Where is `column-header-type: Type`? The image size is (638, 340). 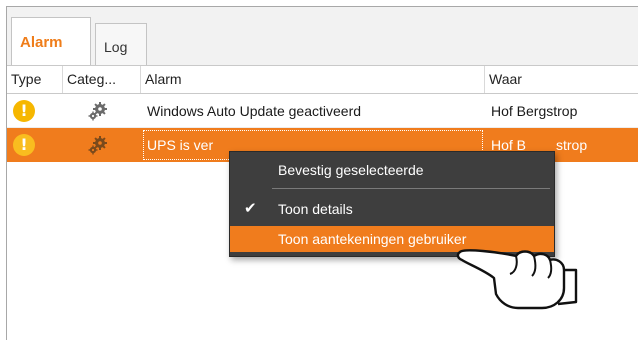 column-header-type: Type is located at coordinates (35, 79).